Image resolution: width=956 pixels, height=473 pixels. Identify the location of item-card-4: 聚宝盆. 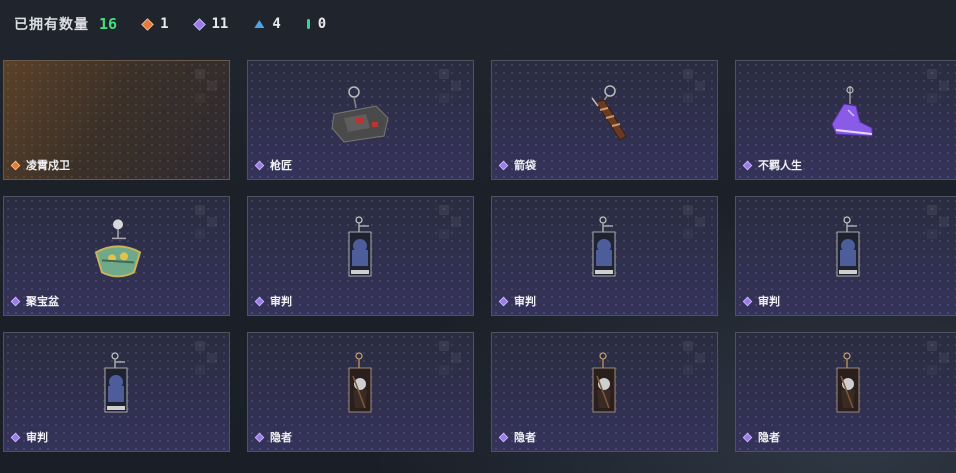
(116, 256).